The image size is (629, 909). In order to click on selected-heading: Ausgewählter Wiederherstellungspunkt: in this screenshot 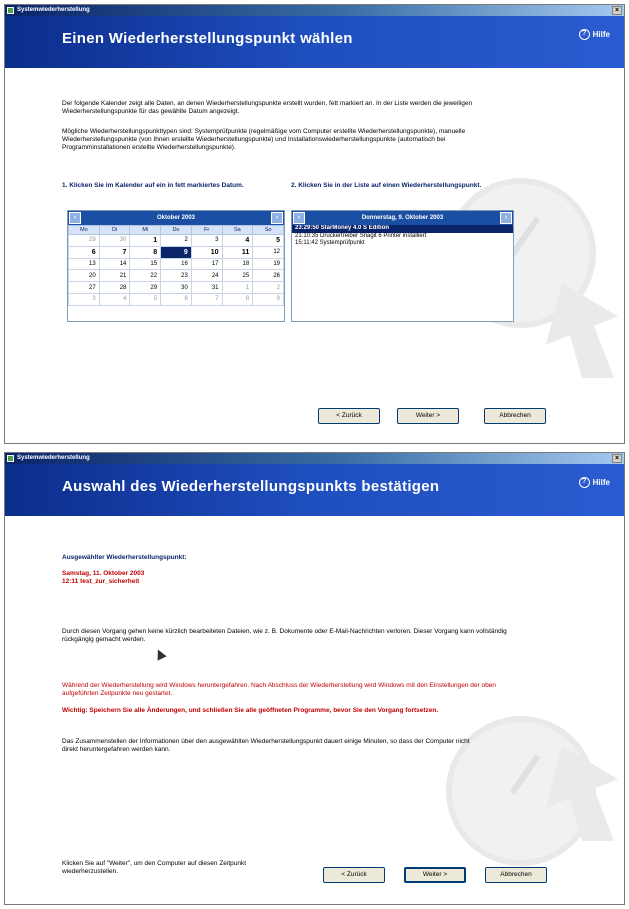, I will do `click(124, 557)`.